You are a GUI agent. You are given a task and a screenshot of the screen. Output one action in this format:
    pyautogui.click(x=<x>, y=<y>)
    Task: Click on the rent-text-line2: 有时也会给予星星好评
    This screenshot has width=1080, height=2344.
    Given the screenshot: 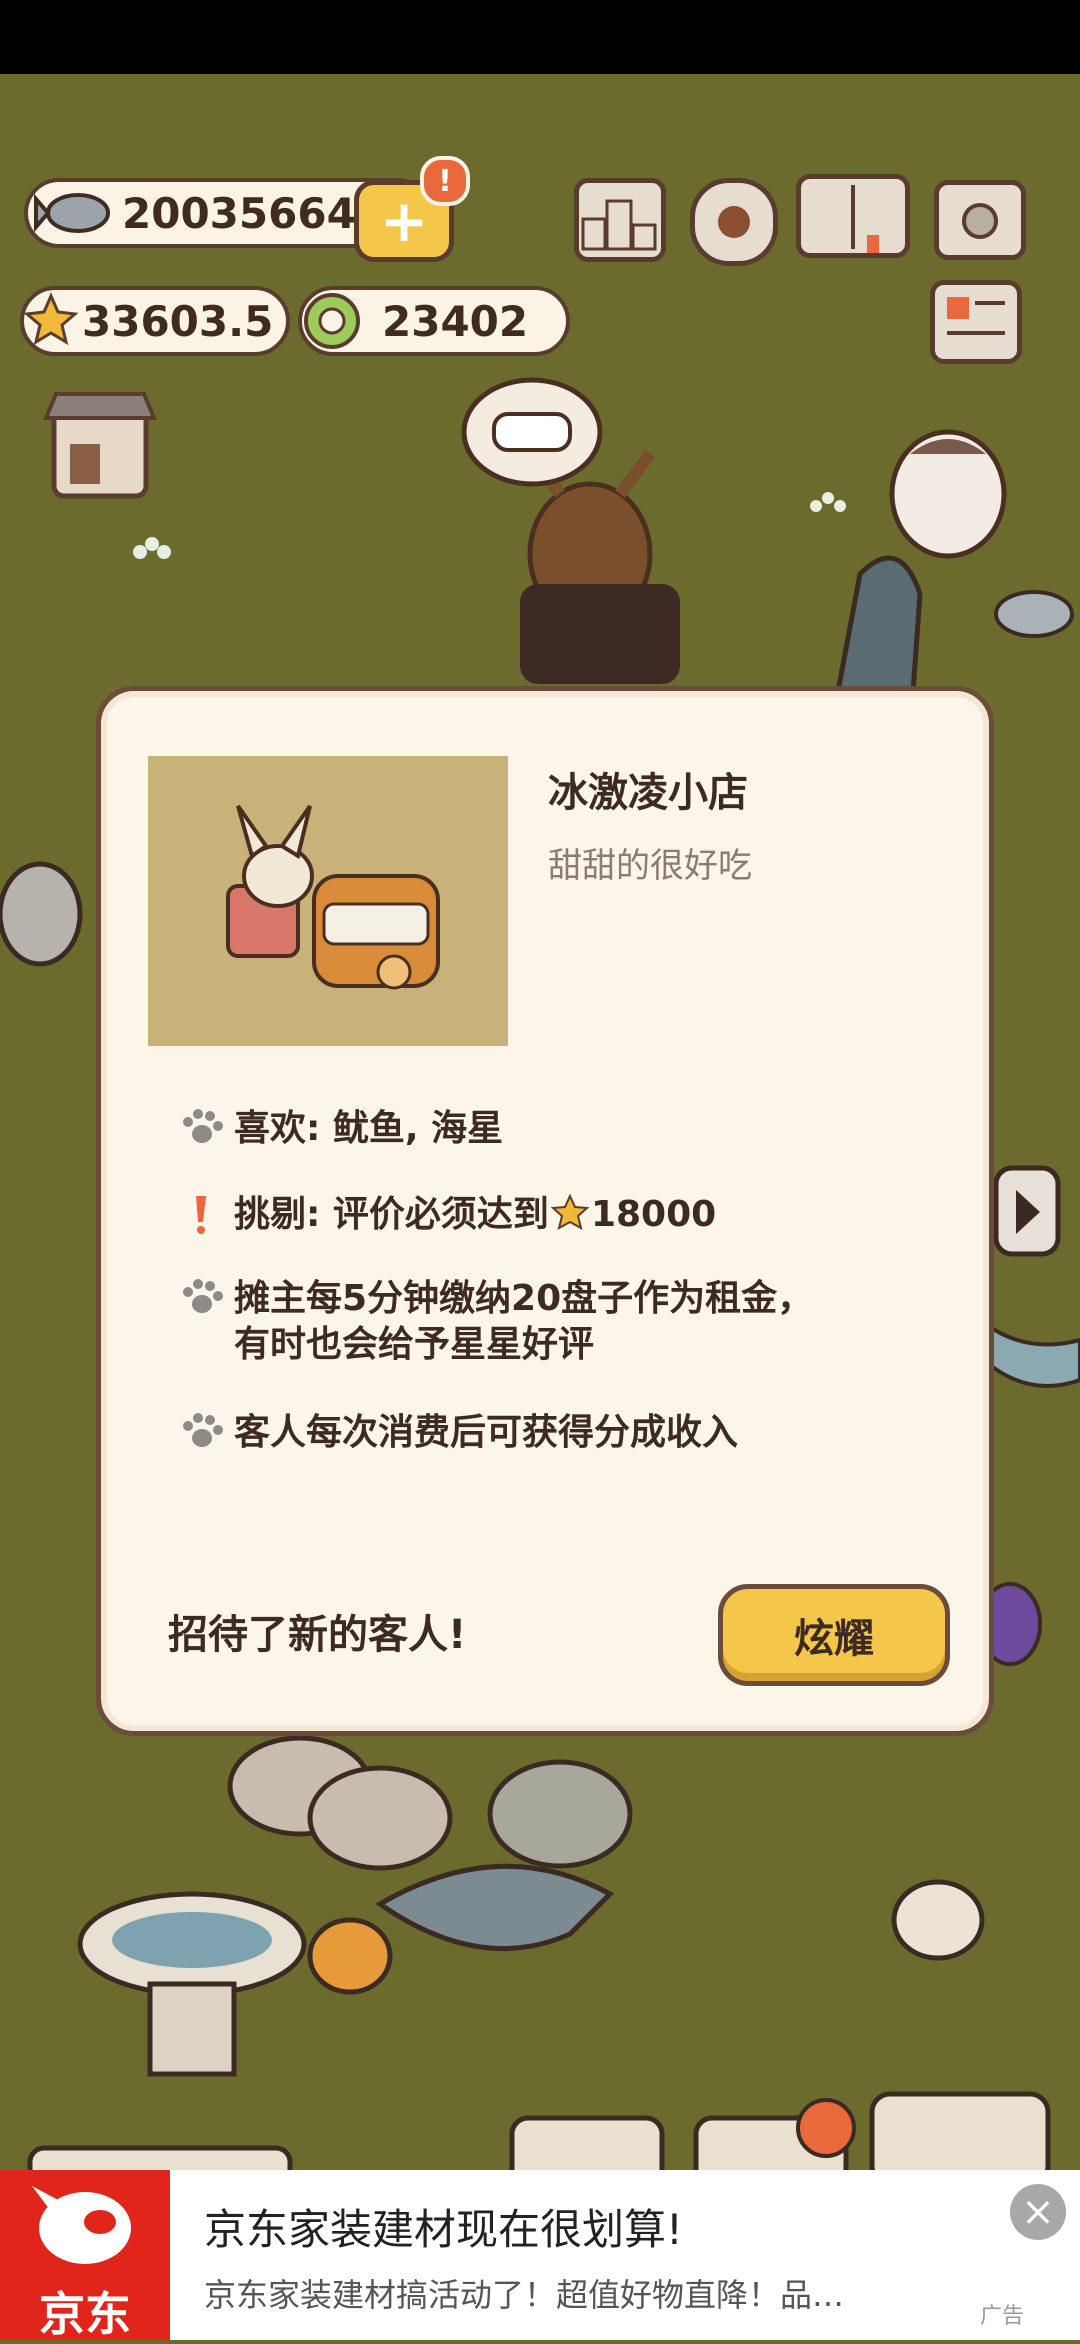 What is the action you would take?
    pyautogui.click(x=414, y=1344)
    